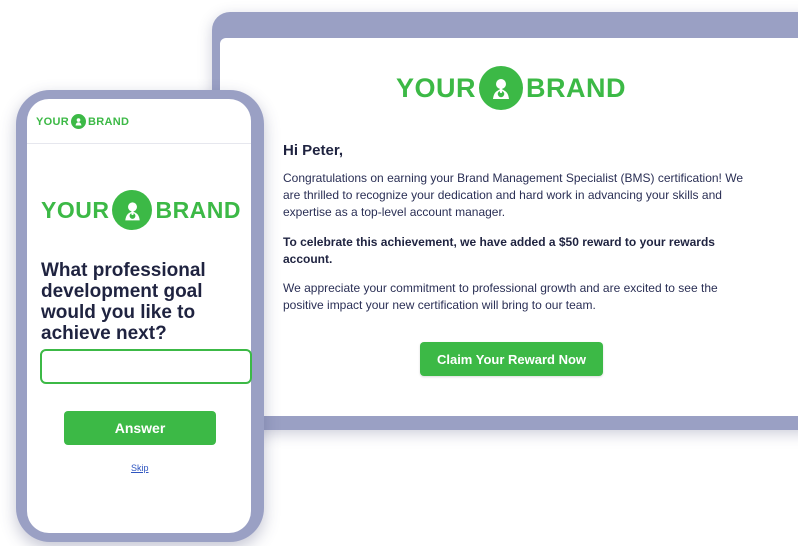 The image size is (798, 546). What do you see at coordinates (511, 359) in the screenshot?
I see `claim-reward-button: Claim Your Reward Now` at bounding box center [511, 359].